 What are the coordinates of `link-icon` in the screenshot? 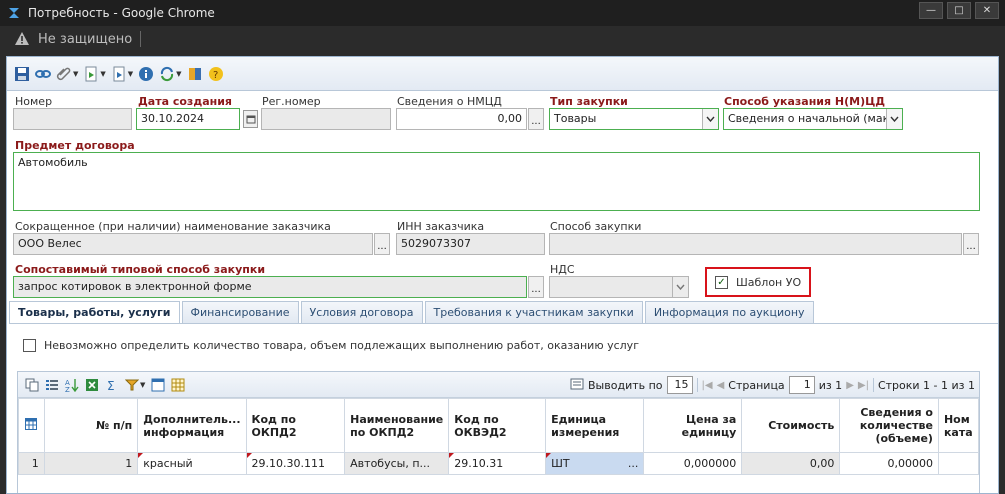 It's located at (43, 74).